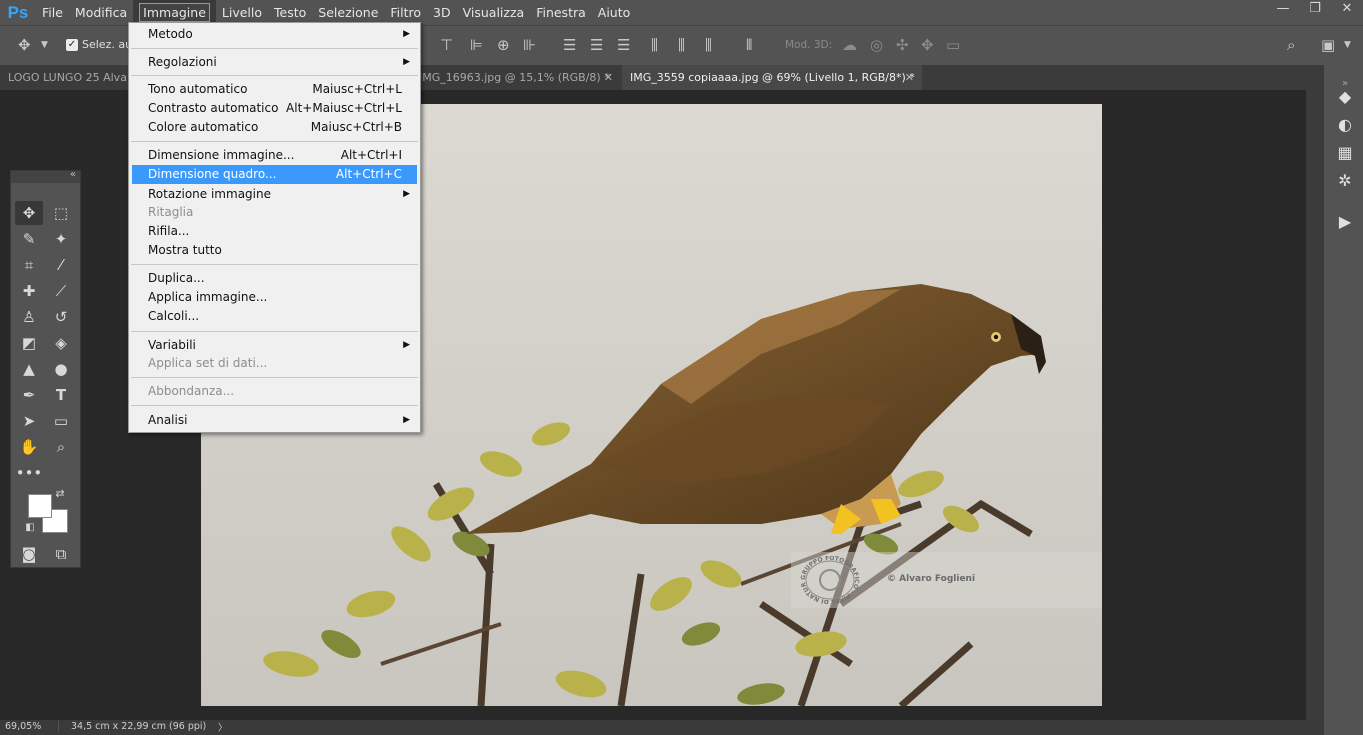 The height and width of the screenshot is (735, 1363). What do you see at coordinates (29, 554) in the screenshot?
I see `quick-mask-tool-icon: ◙` at bounding box center [29, 554].